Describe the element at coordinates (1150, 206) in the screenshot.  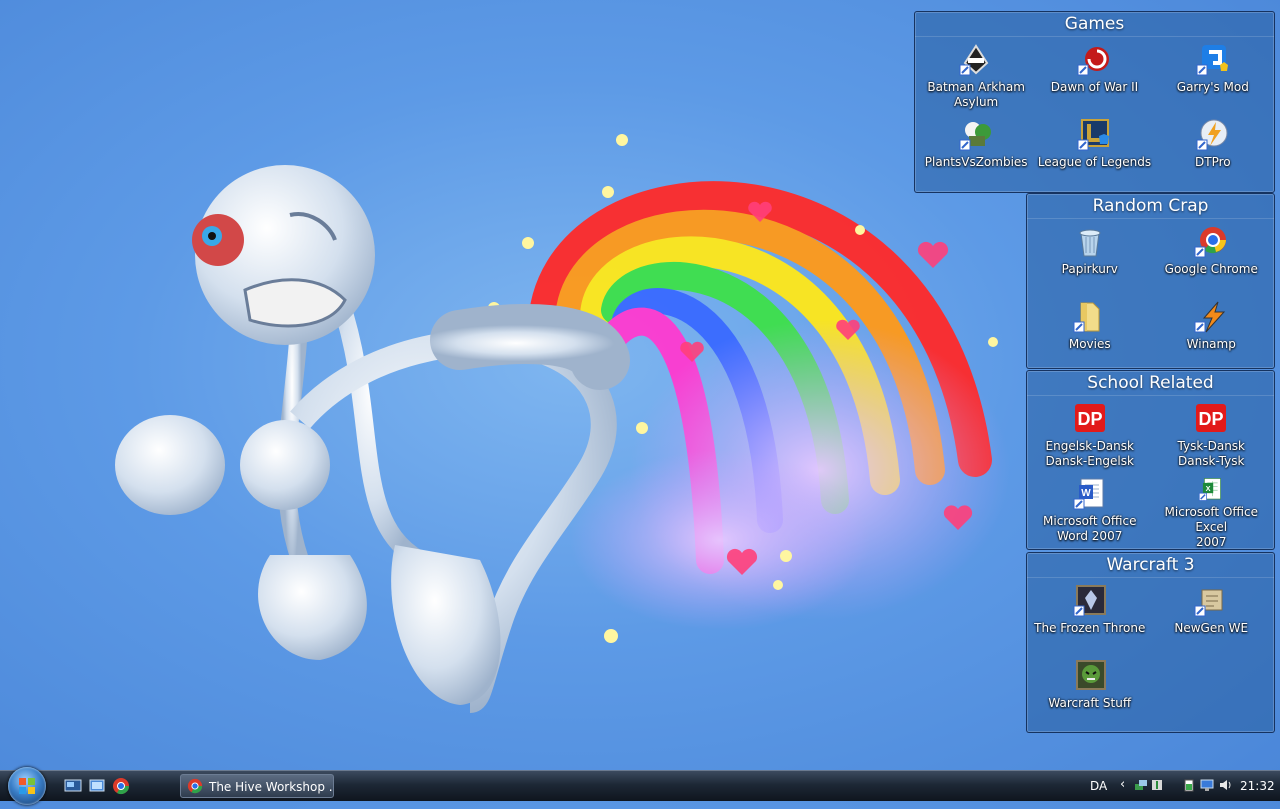
I see `fence-title: Random Crap` at that location.